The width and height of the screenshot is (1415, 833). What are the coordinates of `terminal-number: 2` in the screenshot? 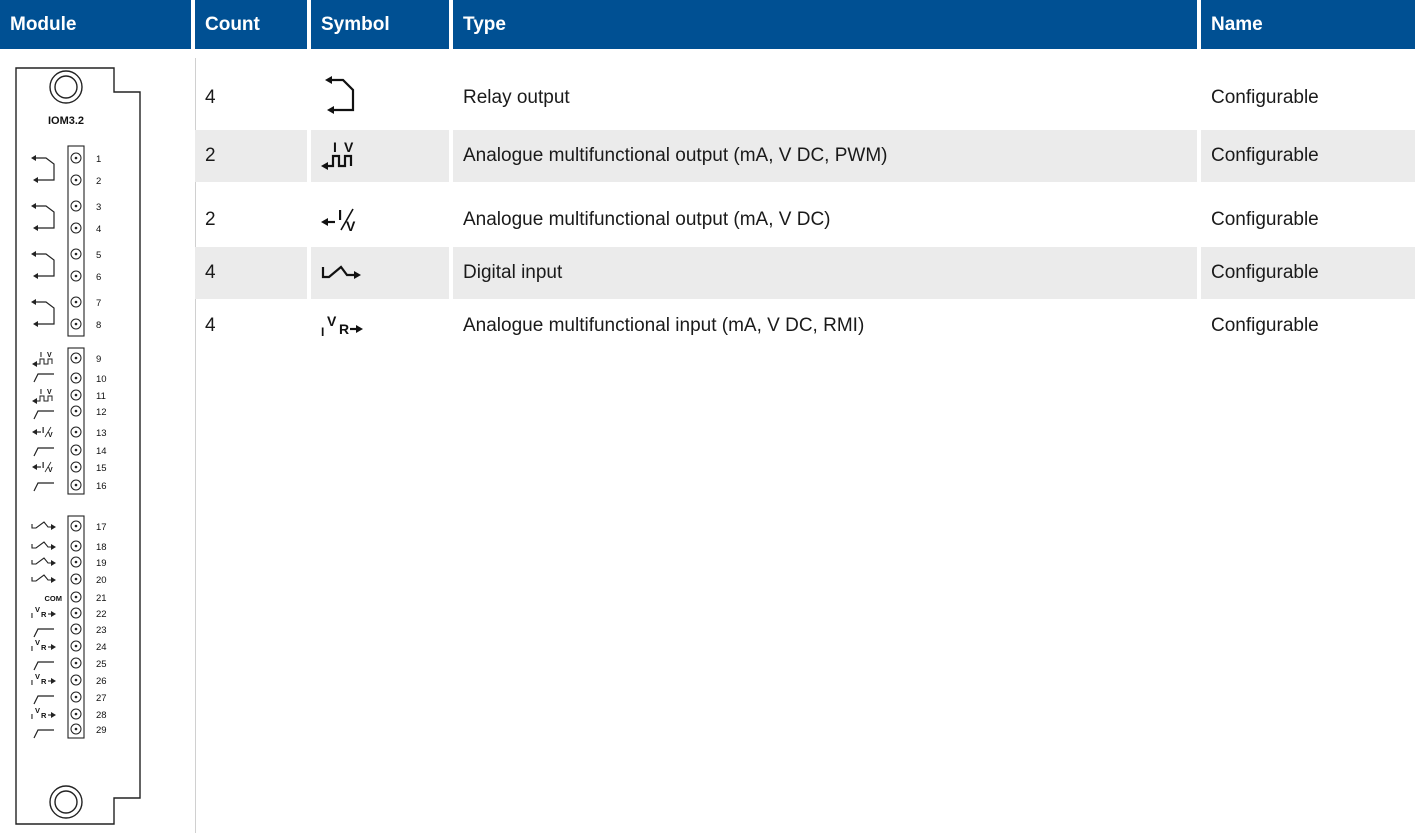 It's located at (98, 181).